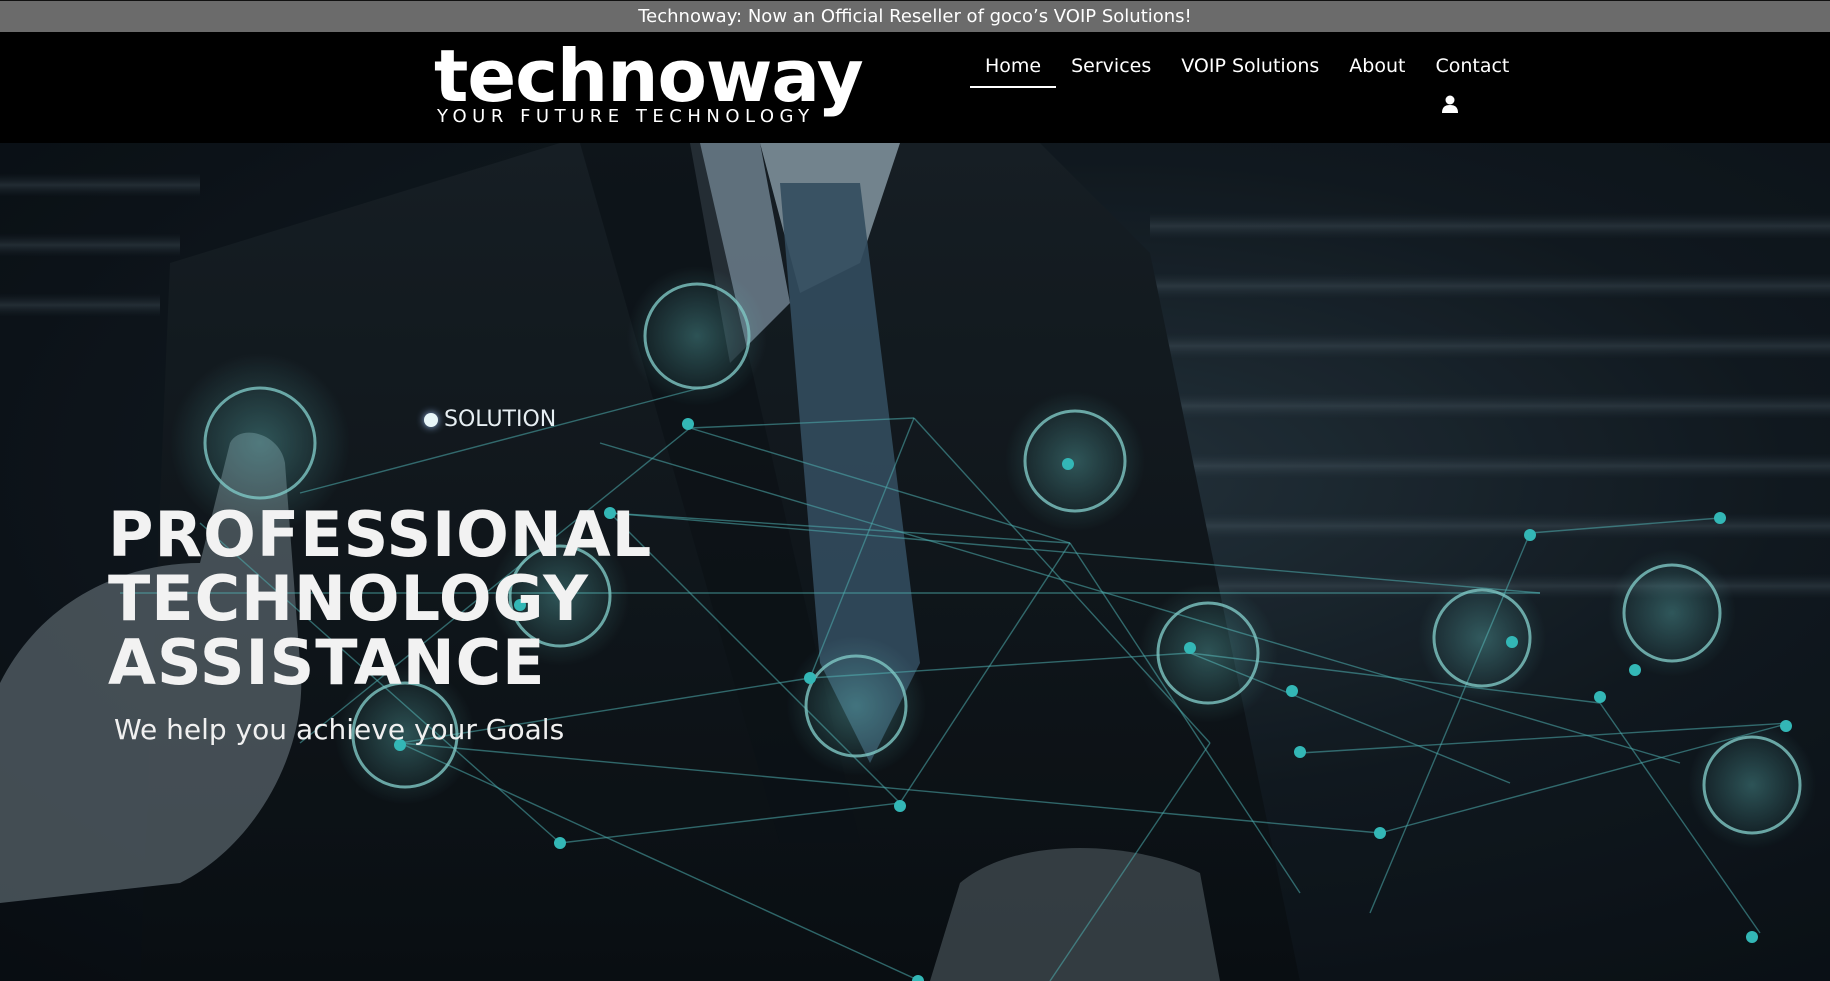 This screenshot has height=981, width=1830. What do you see at coordinates (349, 598) in the screenshot?
I see `hero-title-line-2: TECHNOLOGY` at bounding box center [349, 598].